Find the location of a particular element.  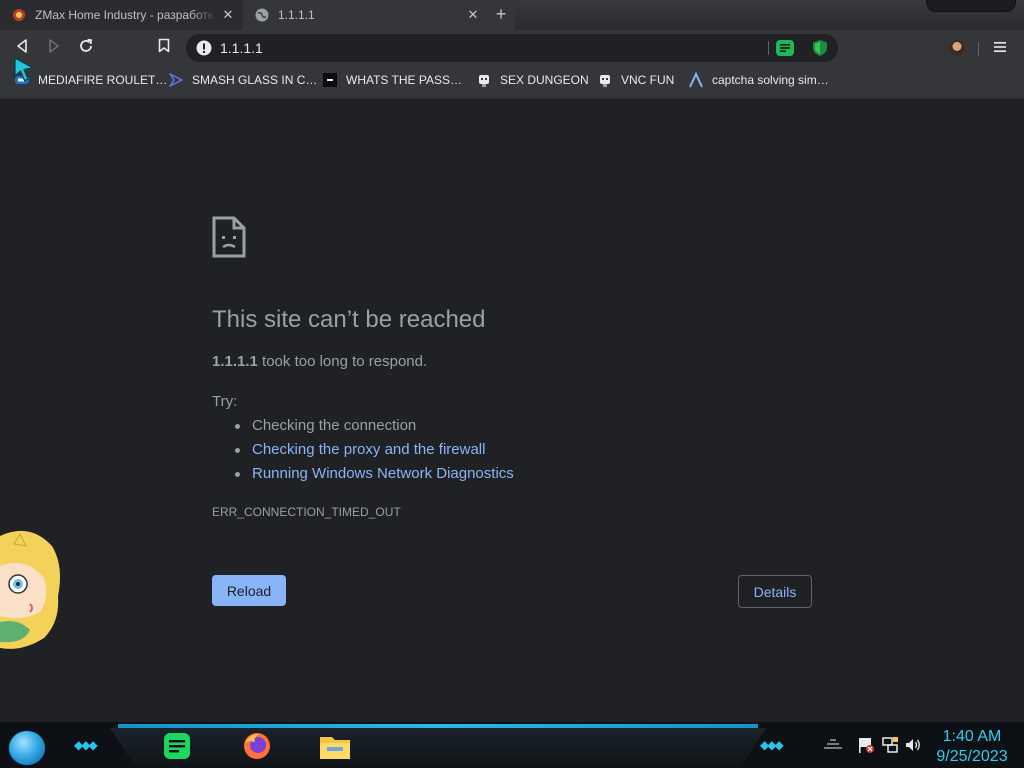

bookmark-label: VNC FUN is located at coordinates (648, 80).